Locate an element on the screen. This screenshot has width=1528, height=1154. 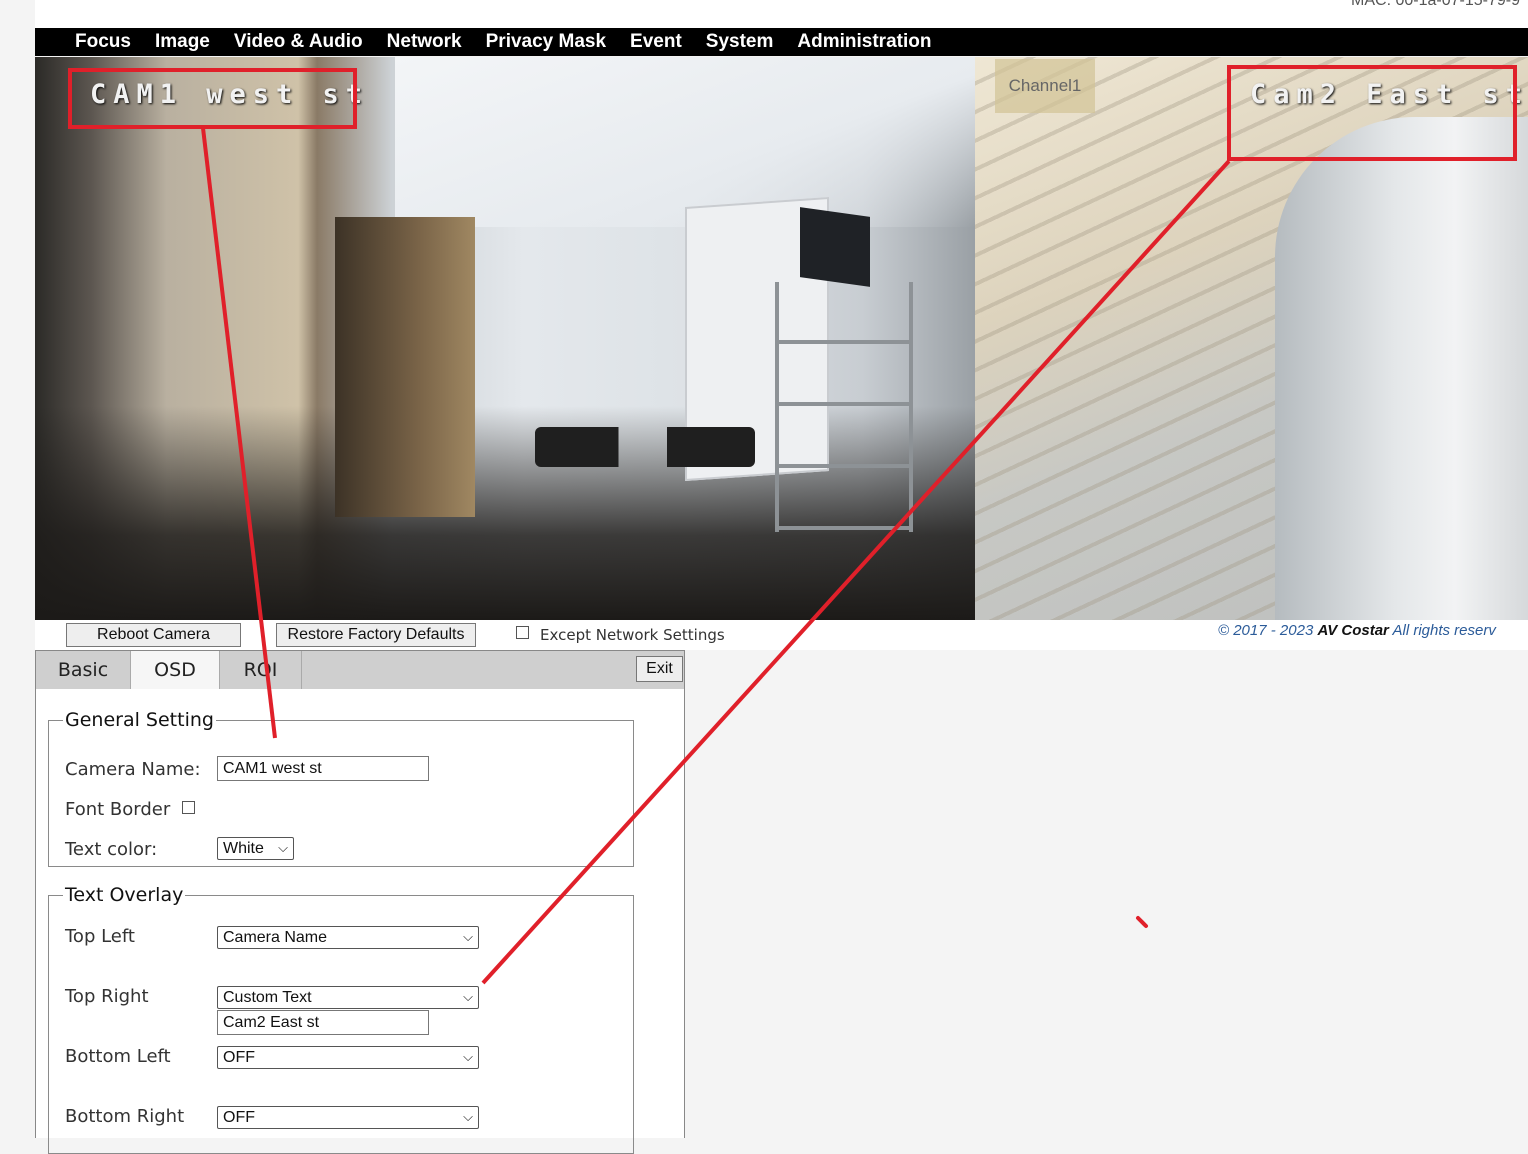
copyright-years: © 2017 - 2023 is located at coordinates (1266, 630).